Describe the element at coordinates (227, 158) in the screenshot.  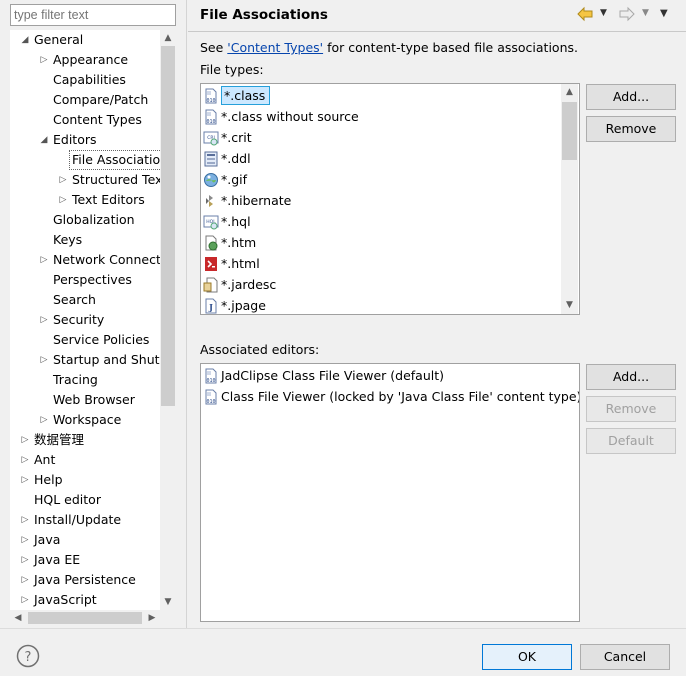
I see `file-type-row: *.ddl` at that location.